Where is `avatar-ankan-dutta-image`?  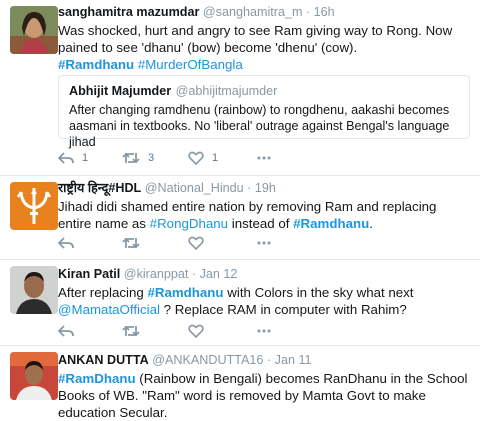
avatar-ankan-dutta-image is located at coordinates (34, 376).